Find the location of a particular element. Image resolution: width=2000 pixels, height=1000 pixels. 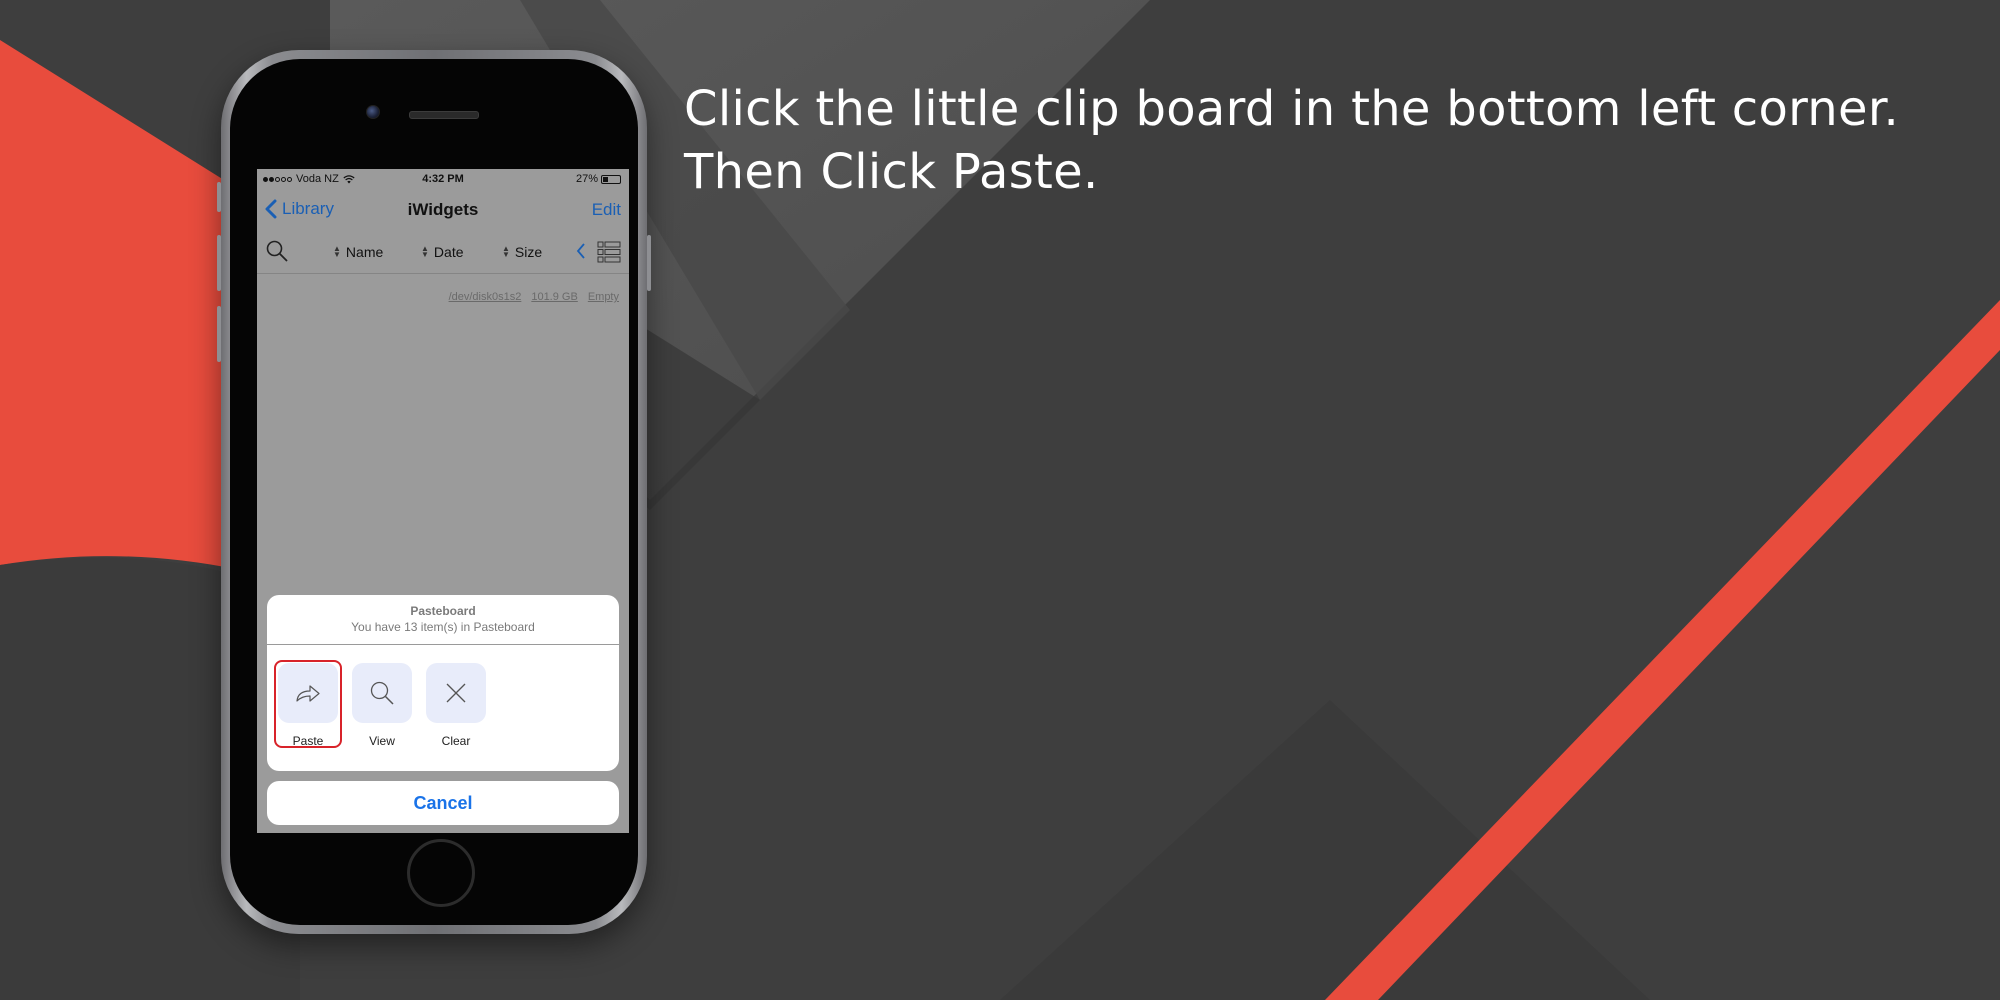

status-time: 4:32 PM is located at coordinates (443, 179).